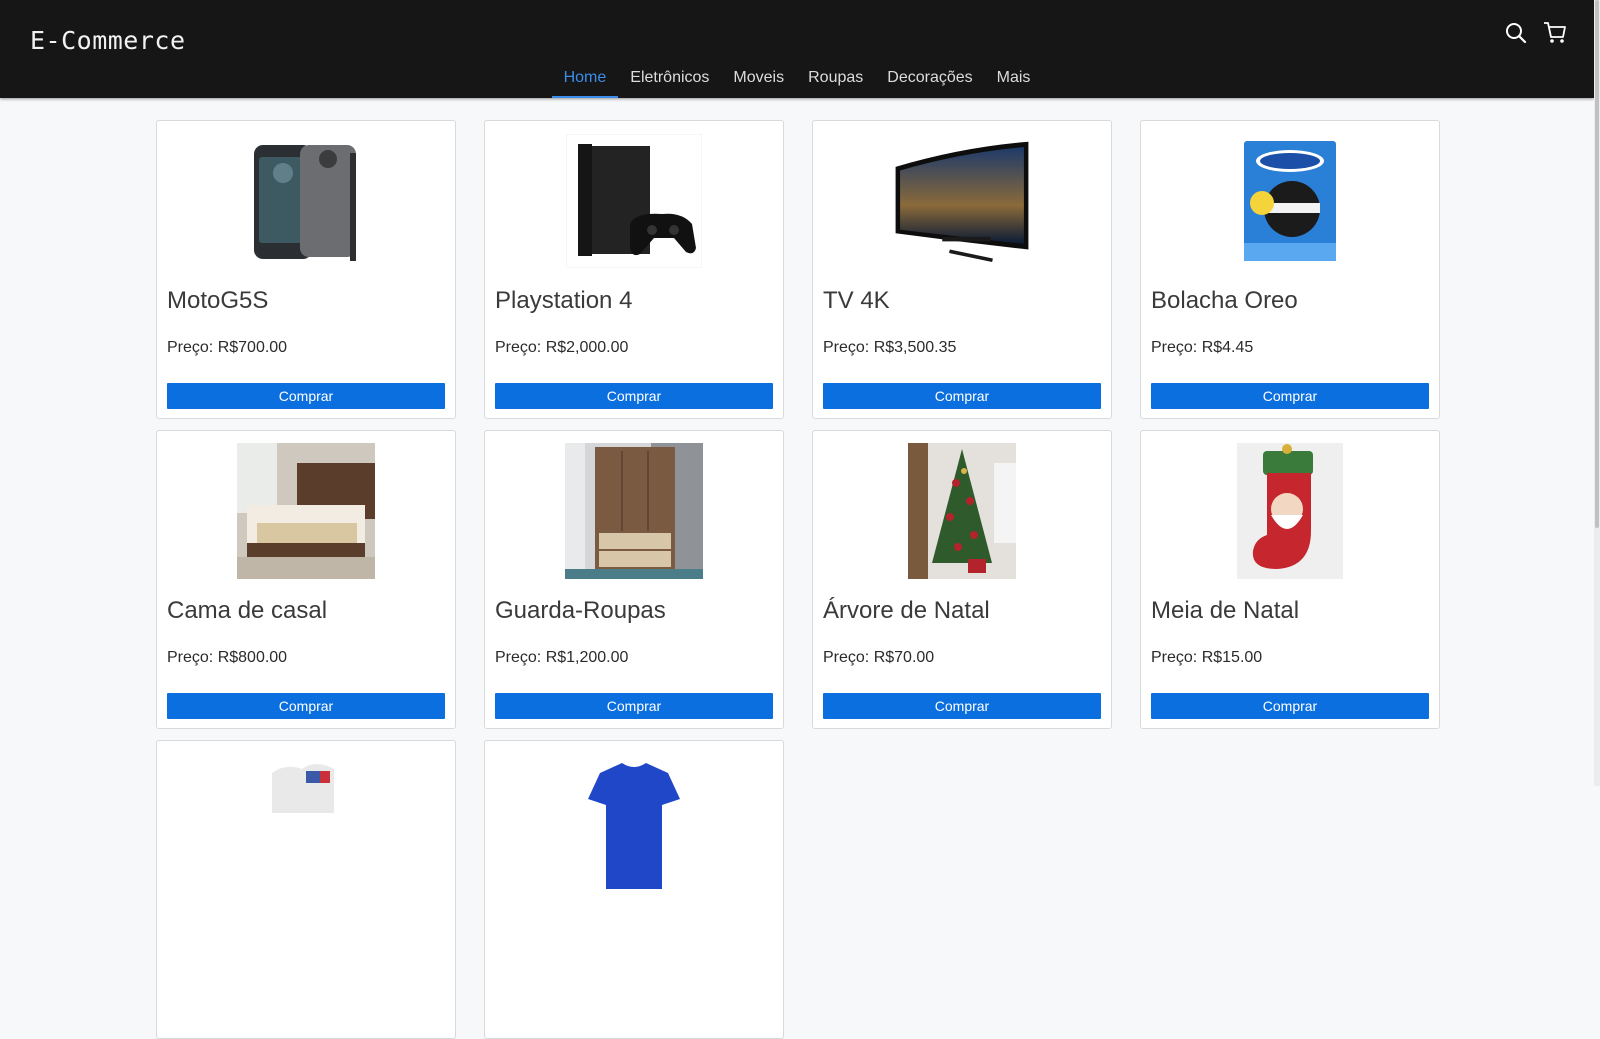 The width and height of the screenshot is (1600, 1039). I want to click on nav-item-roupas: Roupas, so click(835, 79).